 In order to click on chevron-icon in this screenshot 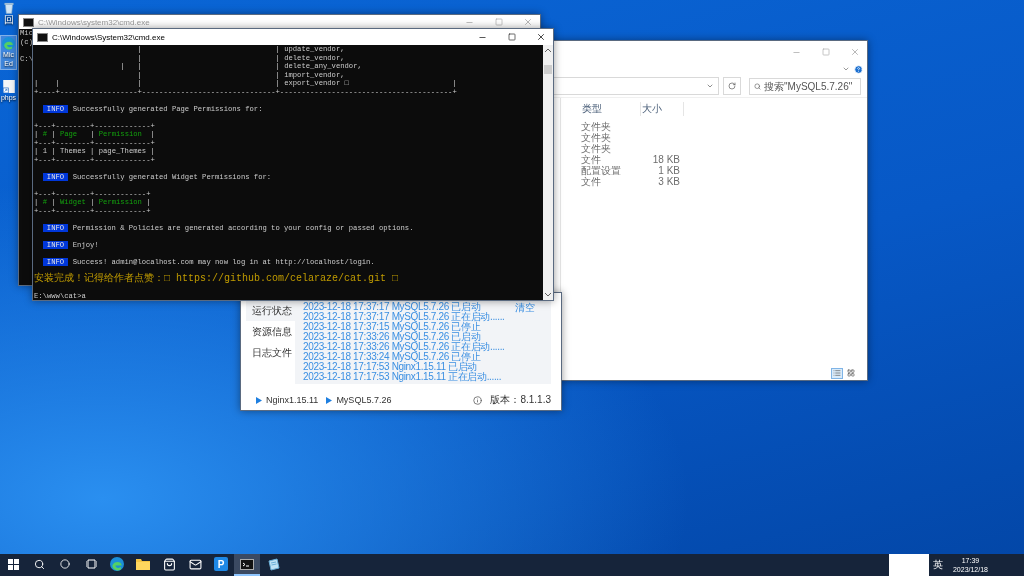, I will do `click(846, 69)`.